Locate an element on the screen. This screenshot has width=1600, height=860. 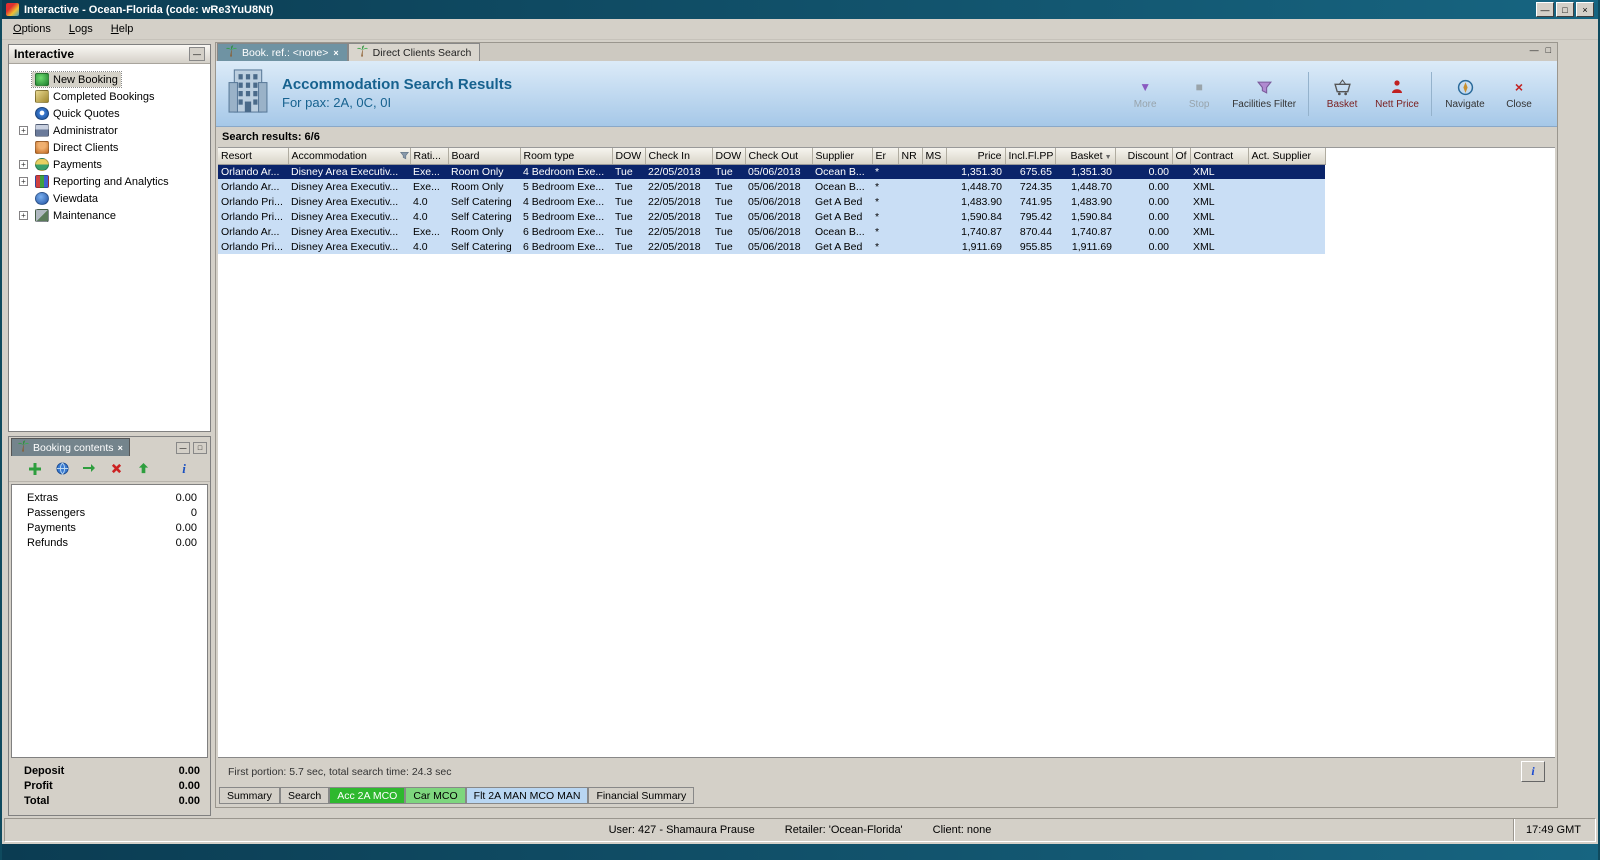
sidebar-item-administrator: + Administrator is located at coordinates (109, 130).